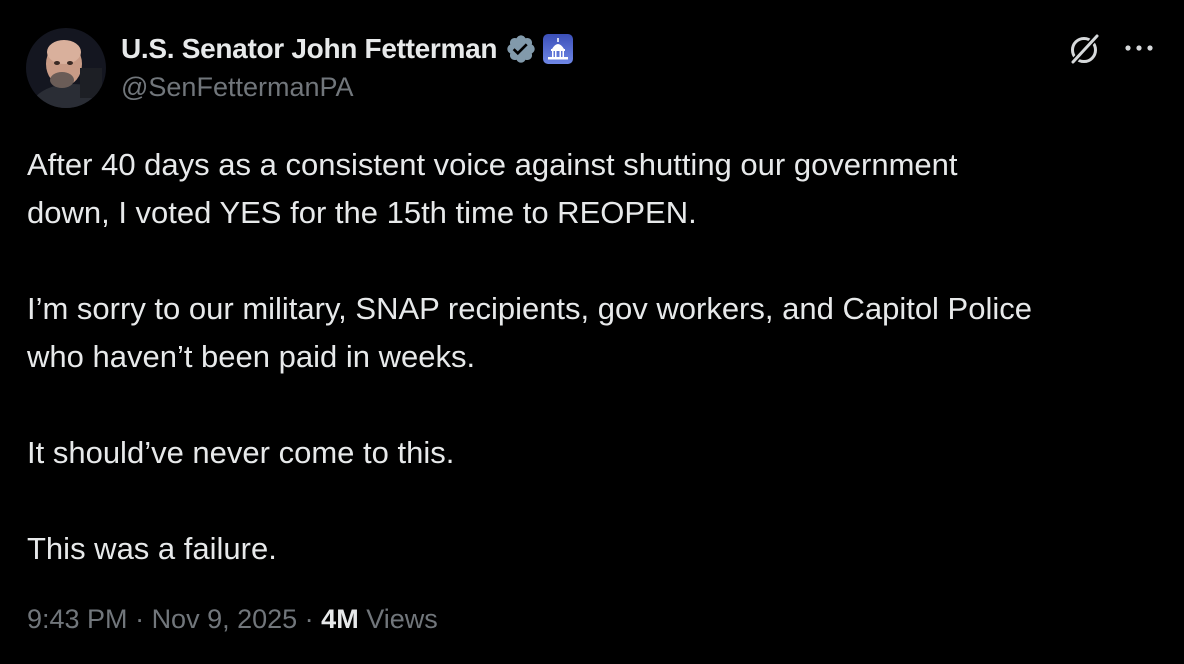 The height and width of the screenshot is (664, 1184). Describe the element at coordinates (152, 548) in the screenshot. I see `tweet-line: This was a failure.` at that location.